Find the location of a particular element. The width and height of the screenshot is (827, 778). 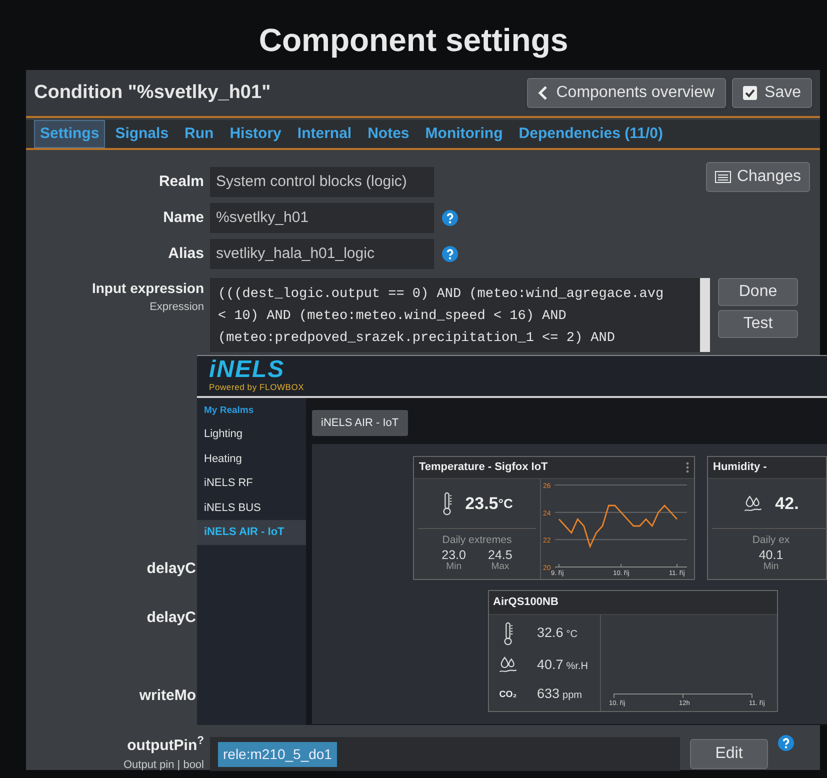

tab: iNELS AIR - IoT is located at coordinates (360, 423).